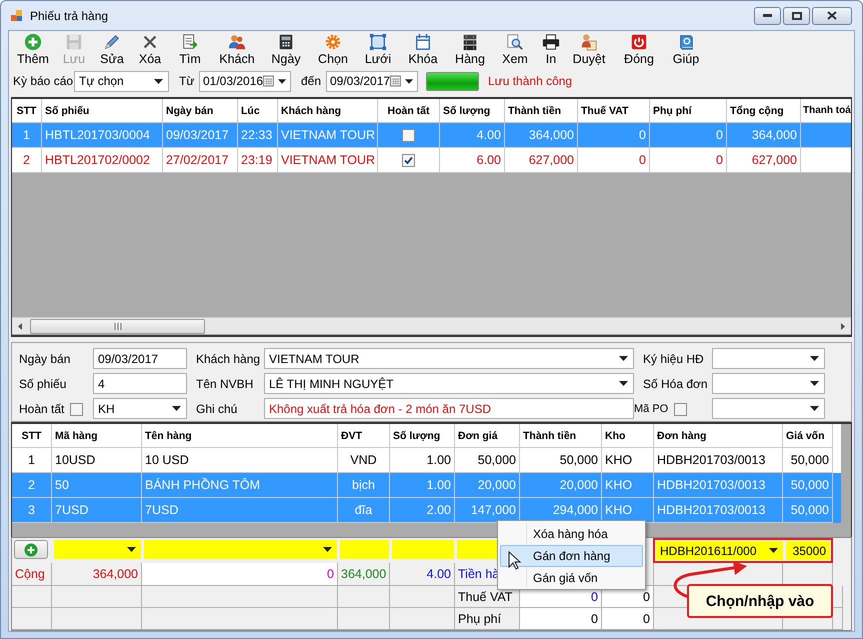 Image resolution: width=863 pixels, height=639 pixels. What do you see at coordinates (423, 49) in the screenshot?
I see `toolbar-button: Khóa` at bounding box center [423, 49].